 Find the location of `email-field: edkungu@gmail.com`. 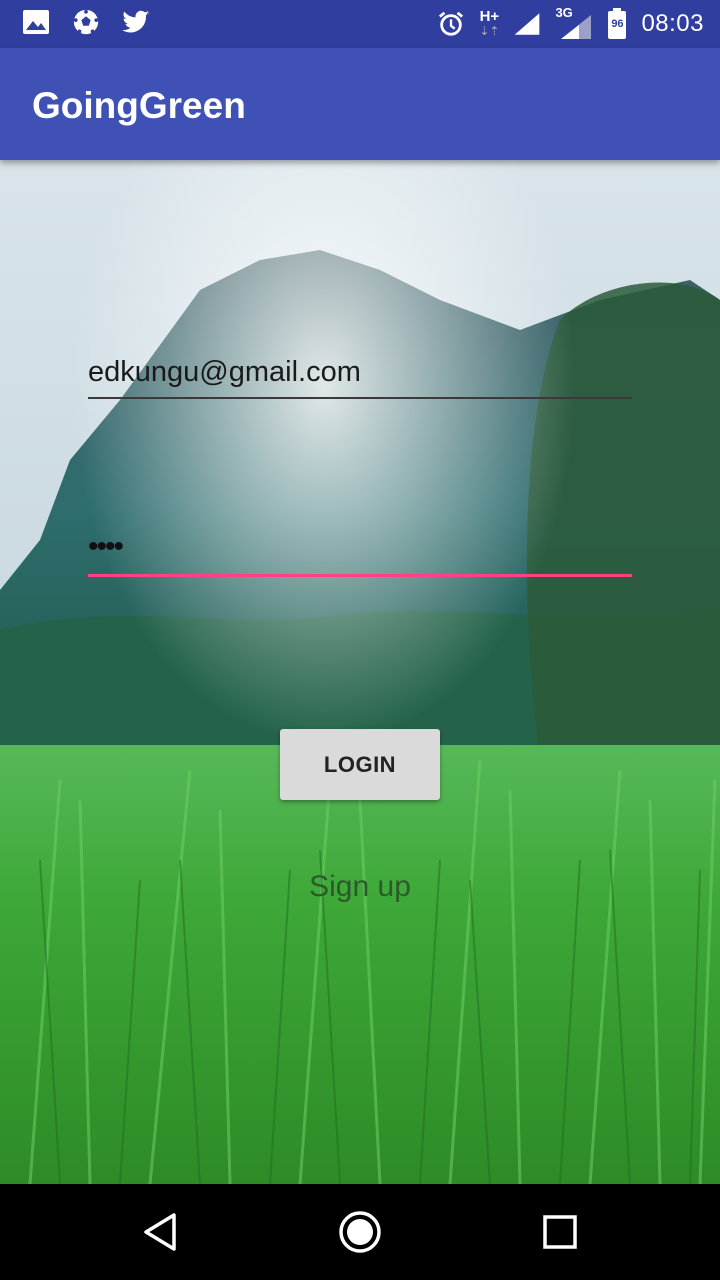

email-field: edkungu@gmail.com is located at coordinates (360, 377).